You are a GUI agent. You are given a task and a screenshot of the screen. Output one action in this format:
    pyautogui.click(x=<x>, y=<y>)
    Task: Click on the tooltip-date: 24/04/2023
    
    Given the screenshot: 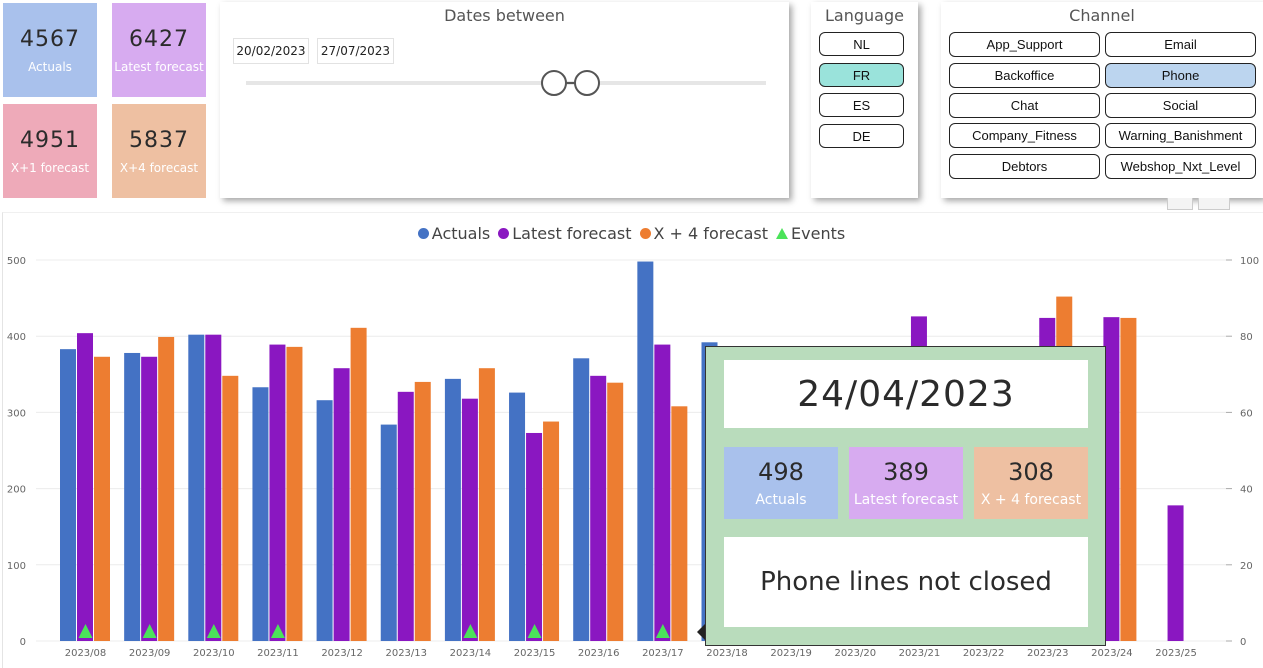 What is the action you would take?
    pyautogui.click(x=906, y=394)
    